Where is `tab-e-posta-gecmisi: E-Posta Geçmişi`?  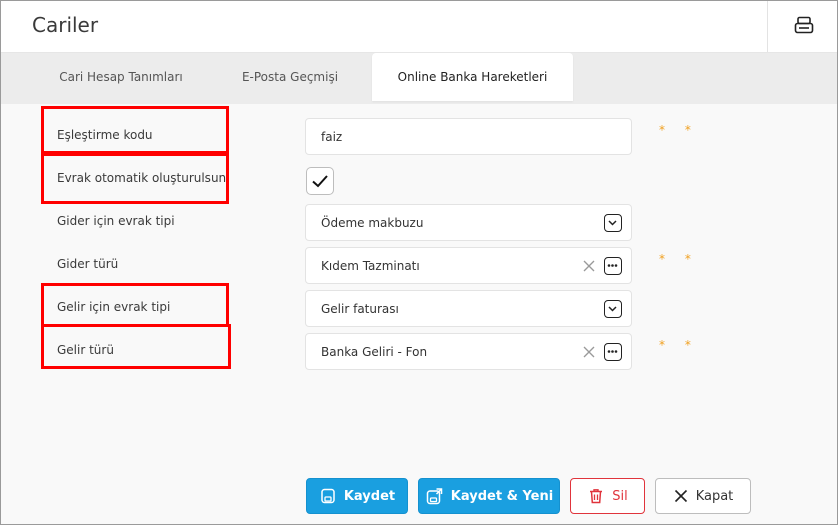
tab-e-posta-gecmisi: E-Posta Geçmişi is located at coordinates (290, 77).